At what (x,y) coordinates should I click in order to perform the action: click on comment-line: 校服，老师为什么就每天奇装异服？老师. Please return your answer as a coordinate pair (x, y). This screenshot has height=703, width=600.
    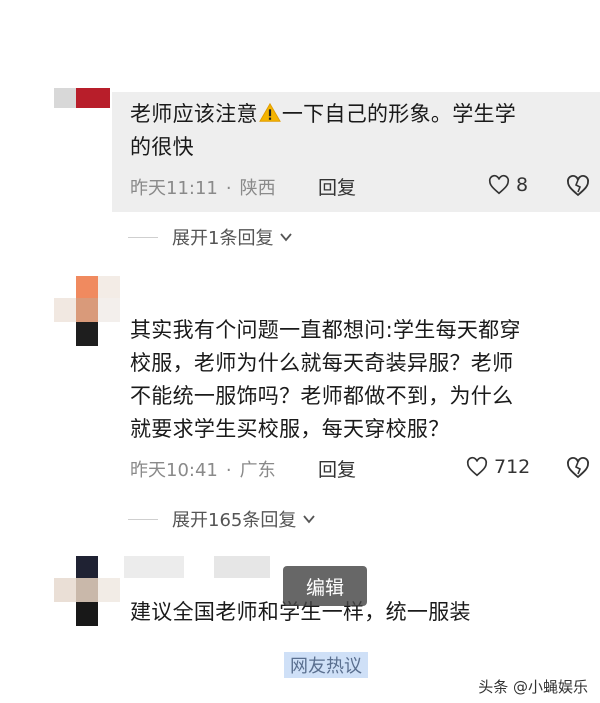
    Looking at the image, I should click on (322, 363).